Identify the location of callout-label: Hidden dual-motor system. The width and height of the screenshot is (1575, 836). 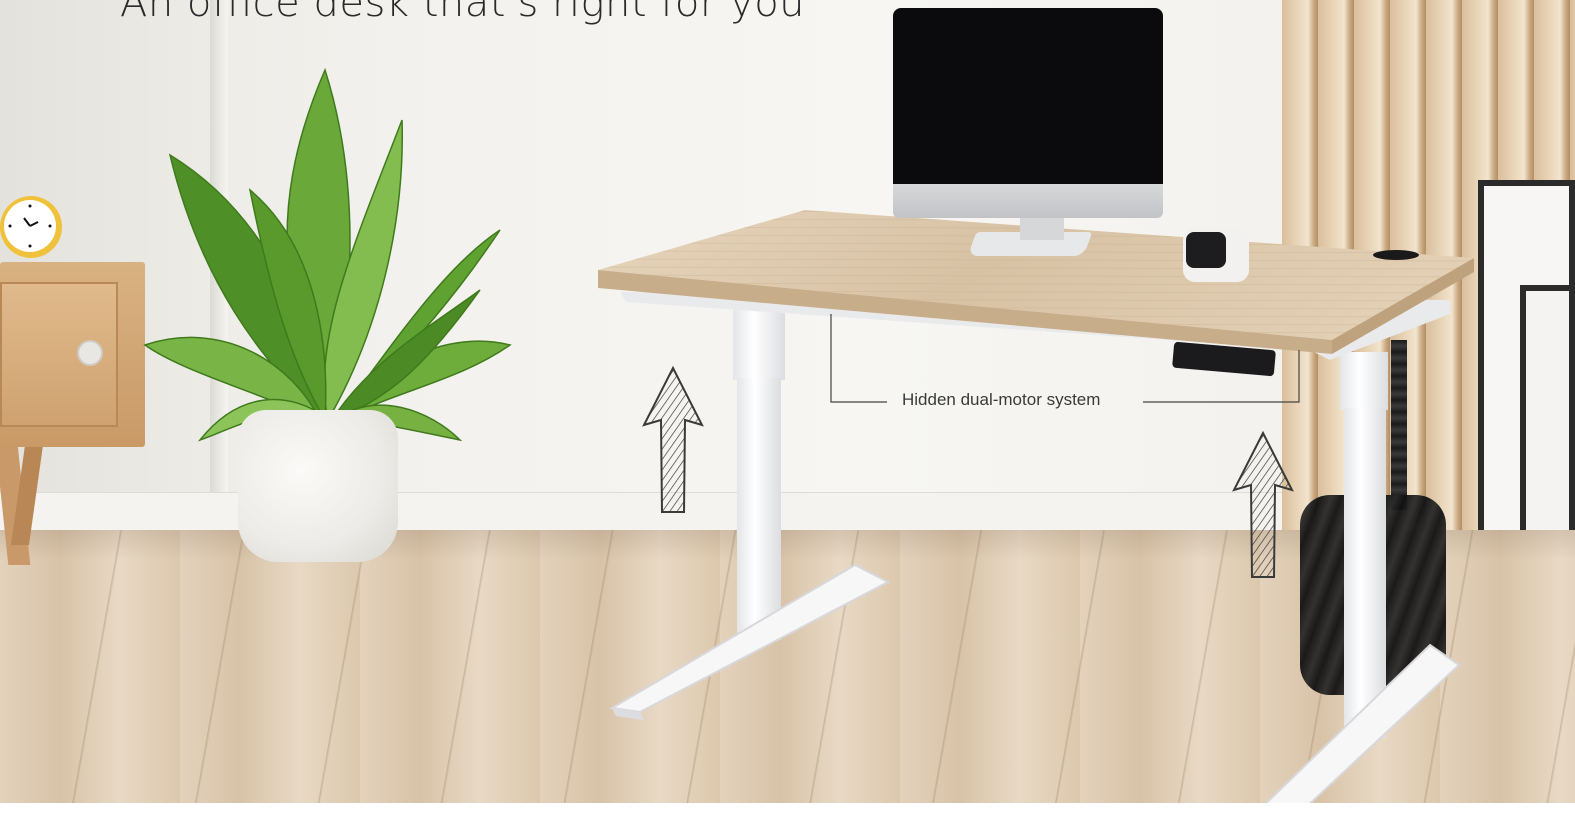
(1001, 399).